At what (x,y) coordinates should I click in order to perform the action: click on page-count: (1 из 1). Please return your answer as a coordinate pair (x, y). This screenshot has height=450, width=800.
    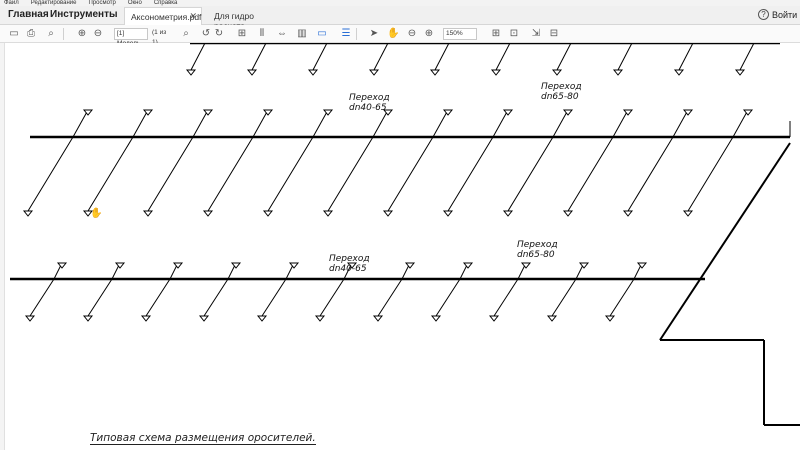
    Looking at the image, I should click on (159, 37).